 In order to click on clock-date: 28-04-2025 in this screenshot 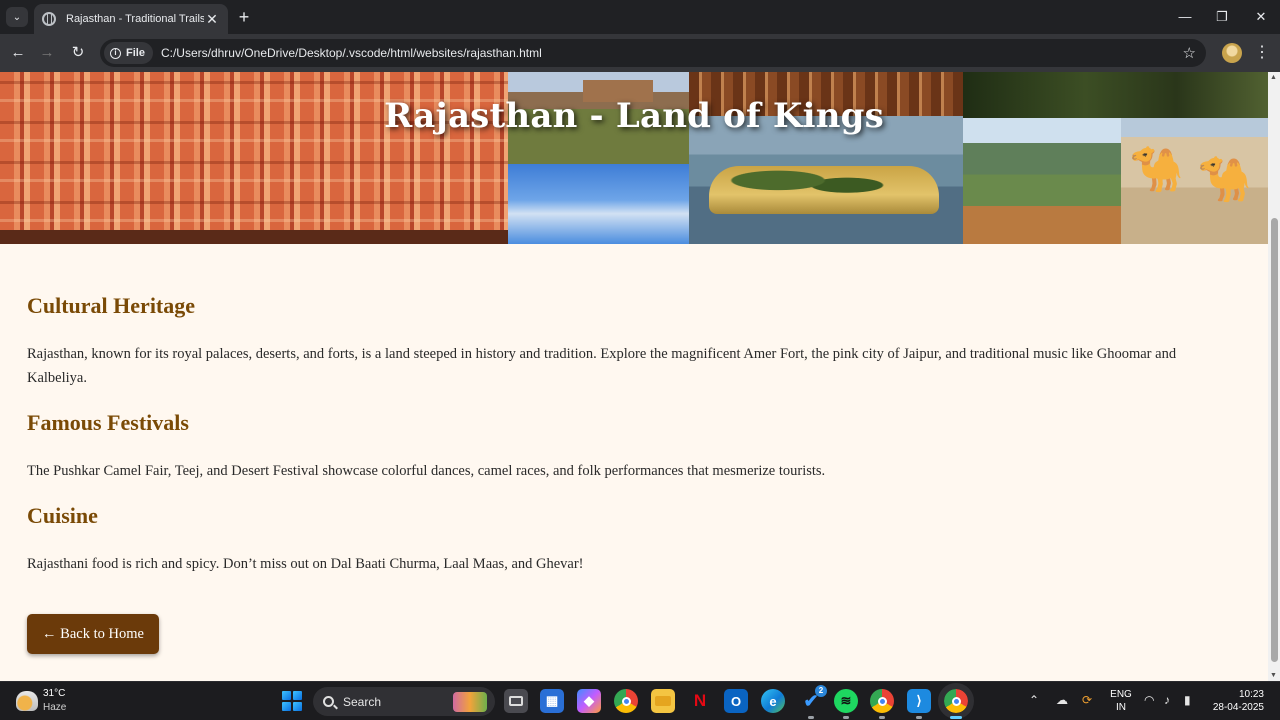, I will do `click(1238, 707)`.